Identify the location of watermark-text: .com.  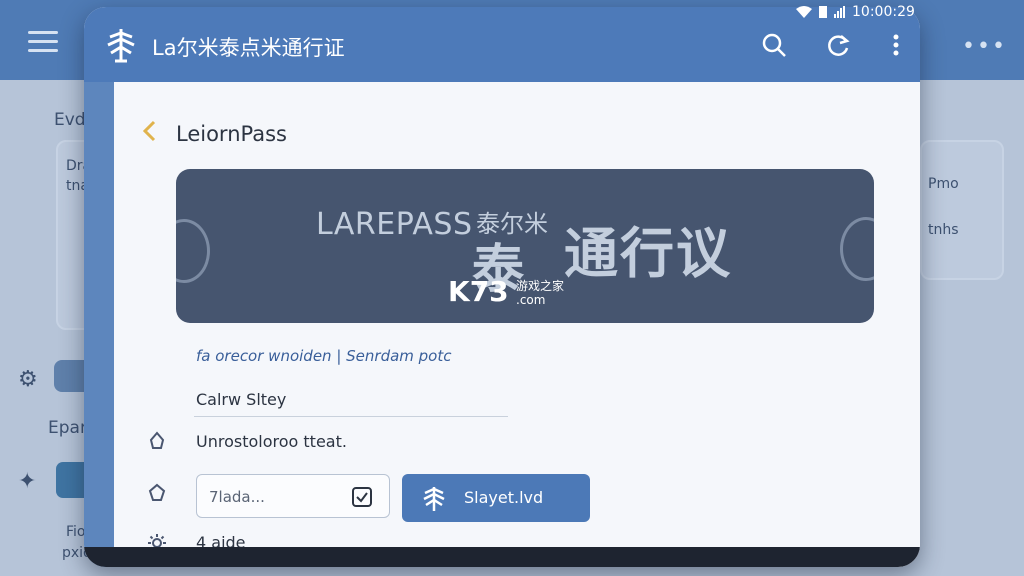
(531, 300).